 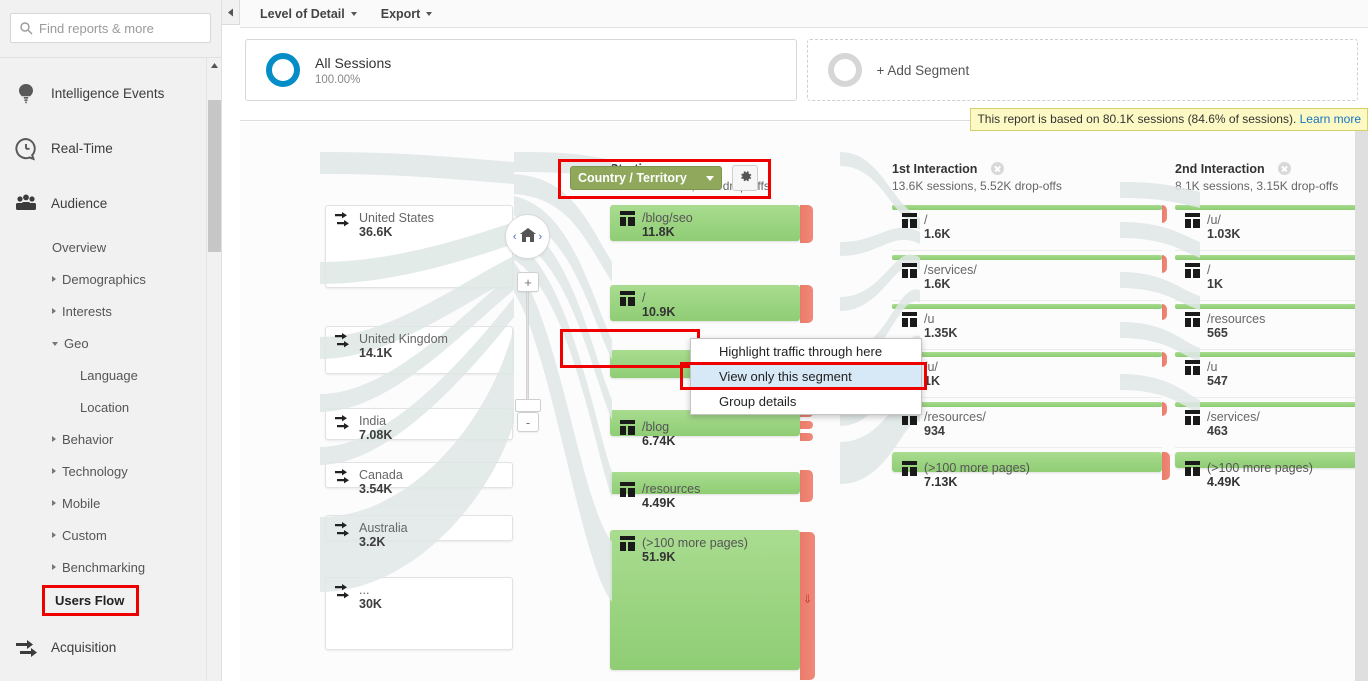 I want to click on node-name: Canada, so click(x=381, y=475).